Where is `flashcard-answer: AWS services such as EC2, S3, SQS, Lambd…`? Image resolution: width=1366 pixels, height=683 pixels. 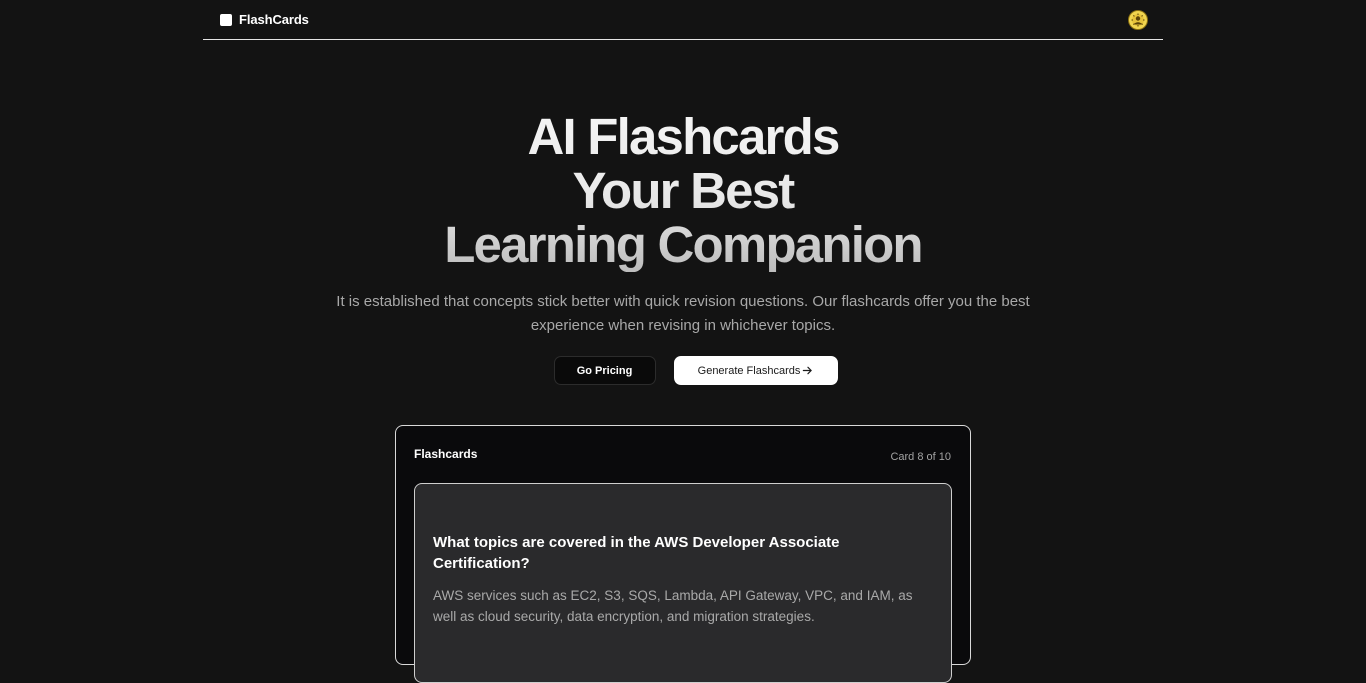
flashcard-answer: AWS services such as EC2, S3, SQS, Lambd… is located at coordinates (673, 606).